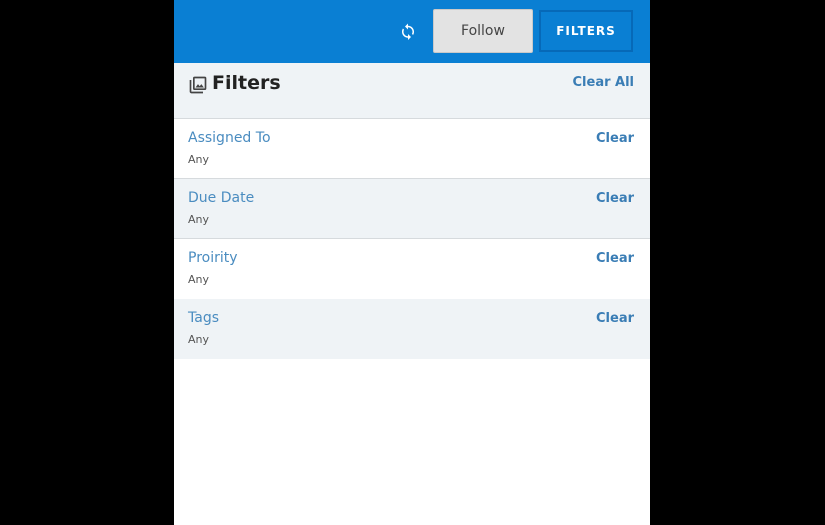 The height and width of the screenshot is (525, 825). What do you see at coordinates (246, 83) in the screenshot?
I see `page-title: Filters` at bounding box center [246, 83].